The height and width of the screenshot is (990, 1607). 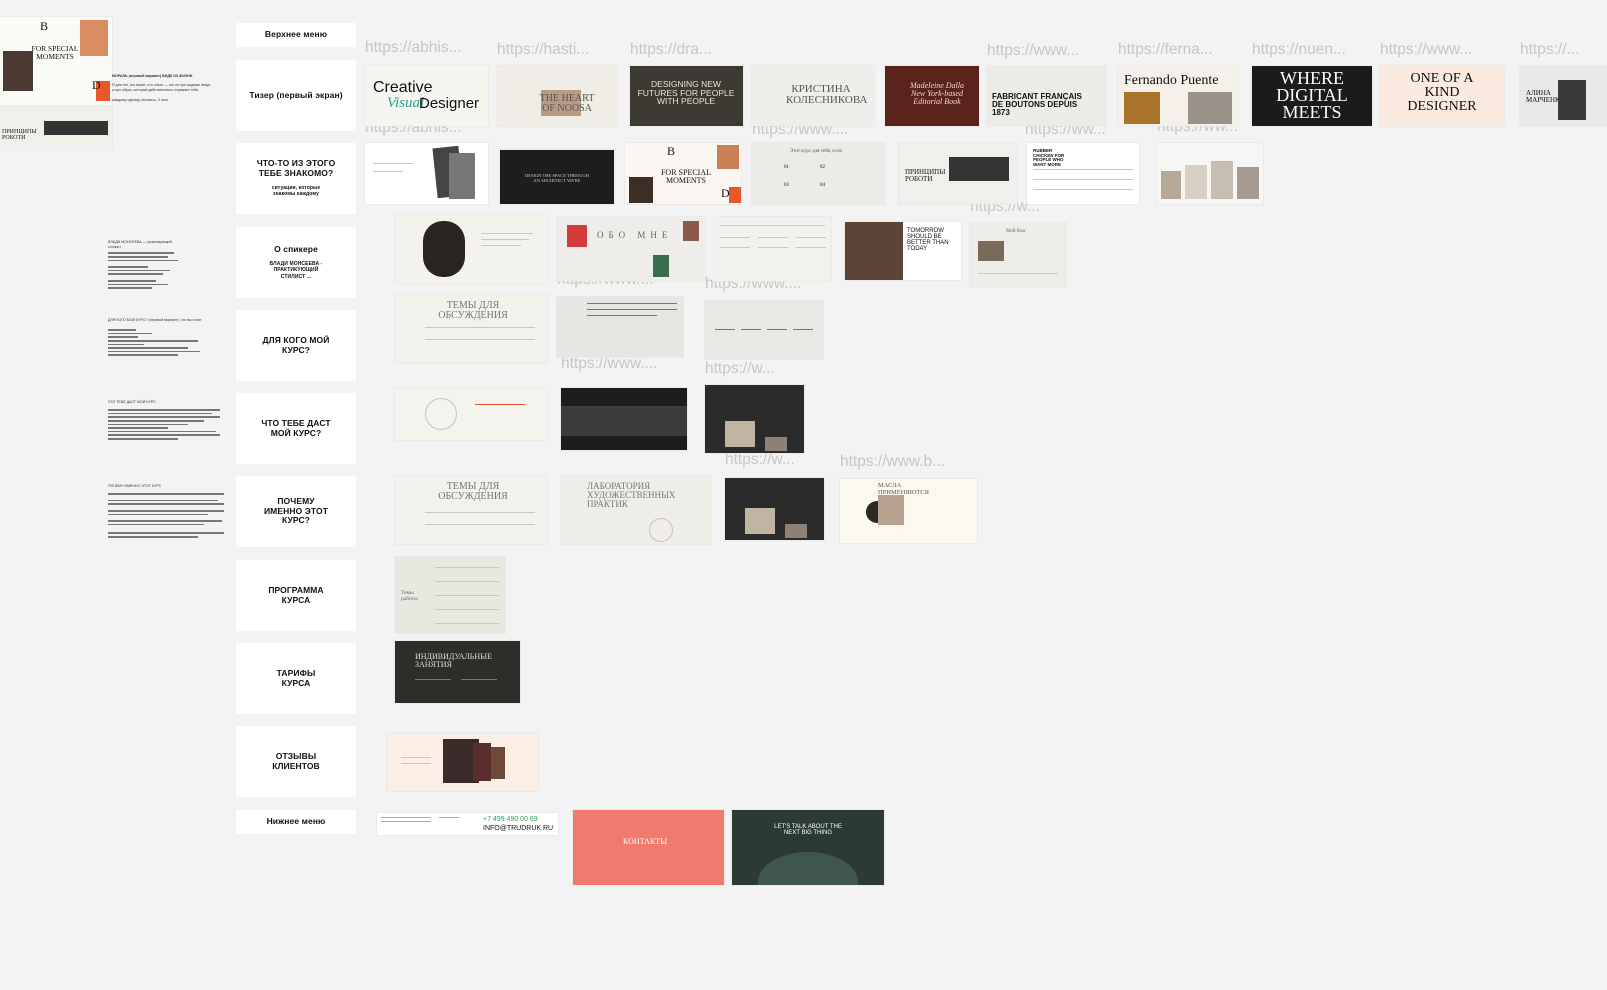 I want to click on thumb-kontakty: КОНТАКТЫ, so click(x=648, y=847).